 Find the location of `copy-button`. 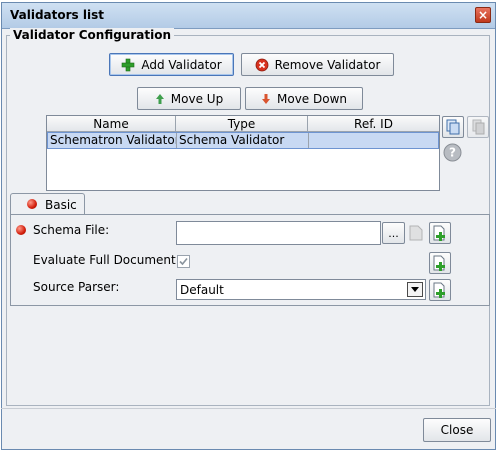

copy-button is located at coordinates (453, 127).